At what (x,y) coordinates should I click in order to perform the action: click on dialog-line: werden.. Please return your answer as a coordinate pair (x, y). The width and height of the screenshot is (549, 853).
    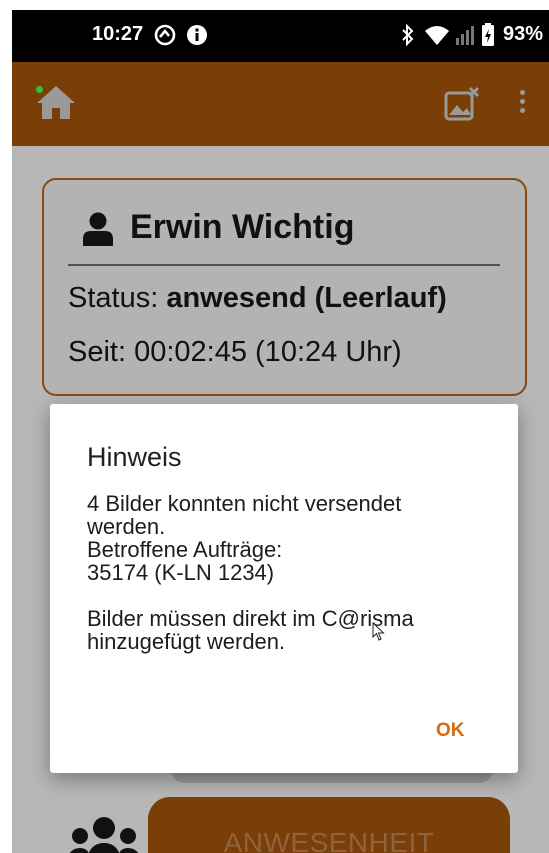
    Looking at the image, I should click on (126, 526).